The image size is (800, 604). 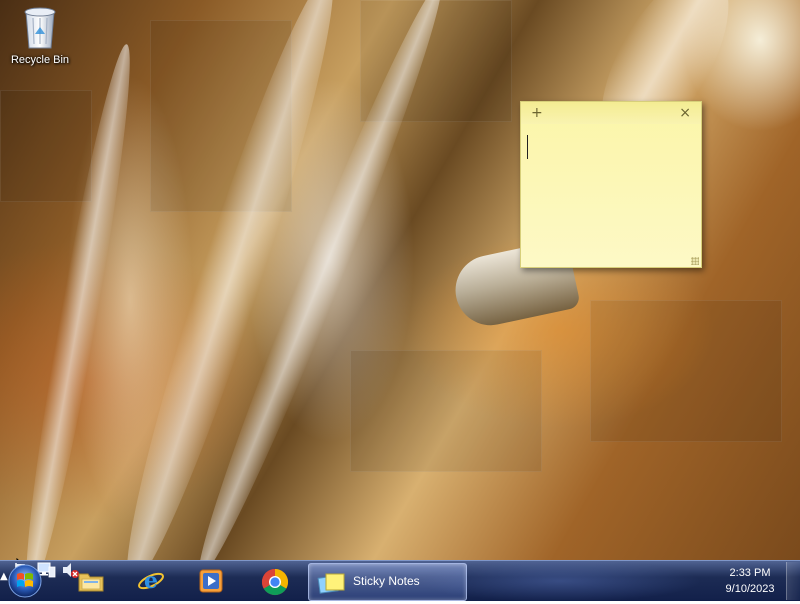 I want to click on delete-note-button: ×, so click(x=685, y=113).